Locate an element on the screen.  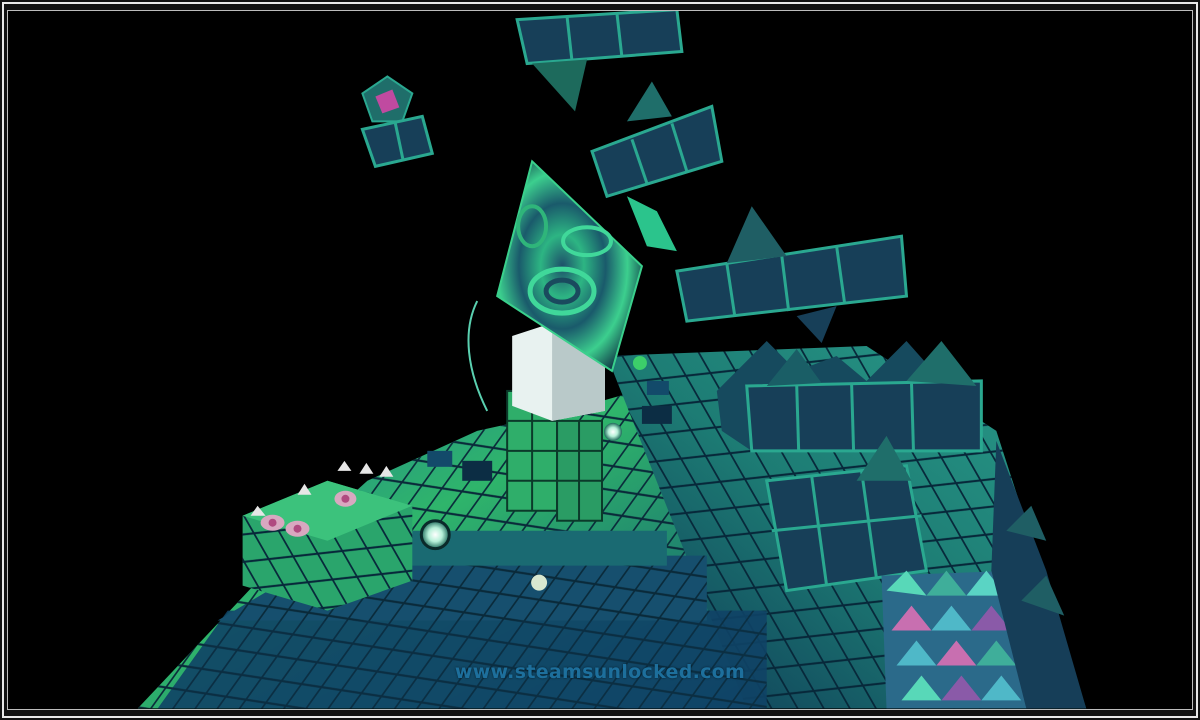
floating-blocks-mid is located at coordinates (657, 166).